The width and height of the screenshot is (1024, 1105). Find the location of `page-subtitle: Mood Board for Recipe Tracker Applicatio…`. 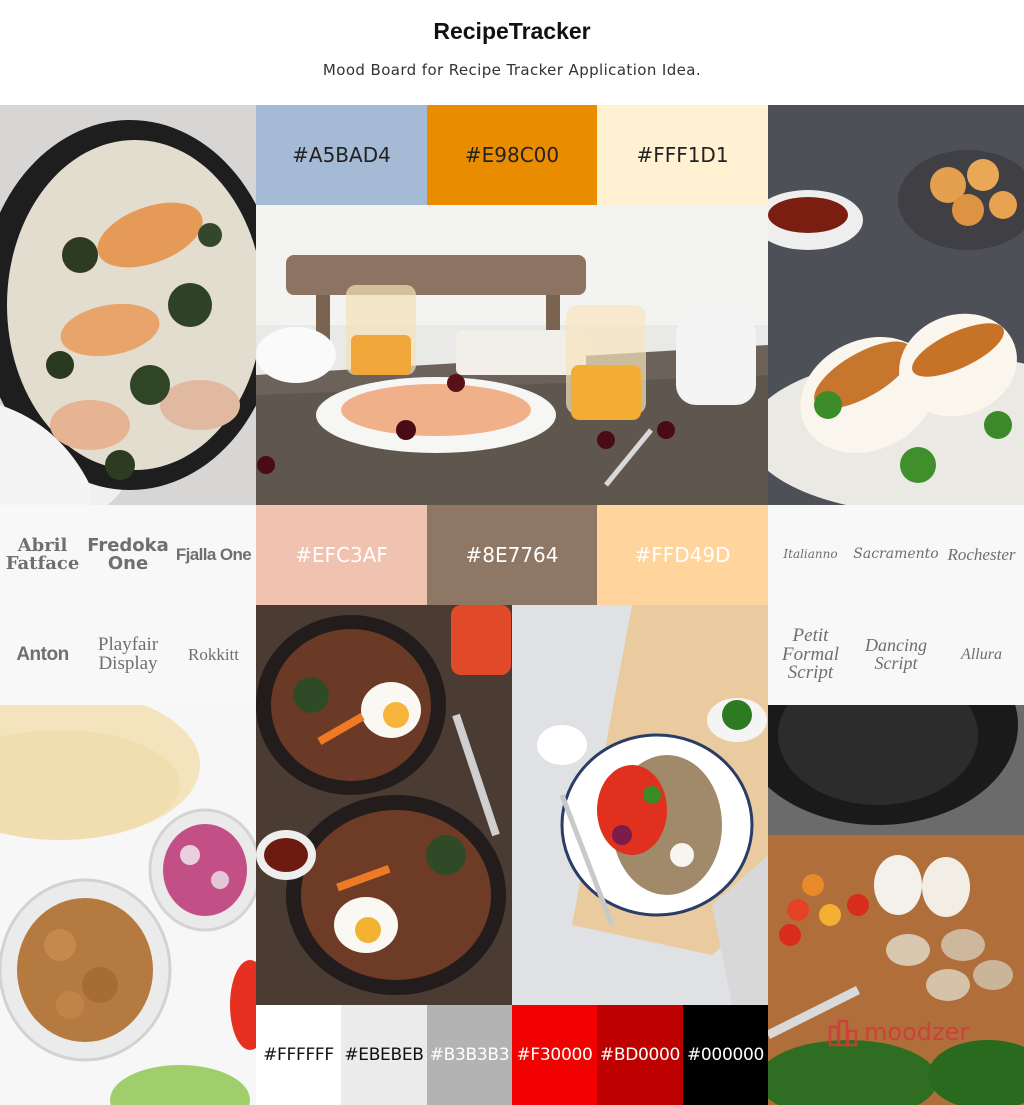

page-subtitle: Mood Board for Recipe Tracker Applicatio… is located at coordinates (512, 70).